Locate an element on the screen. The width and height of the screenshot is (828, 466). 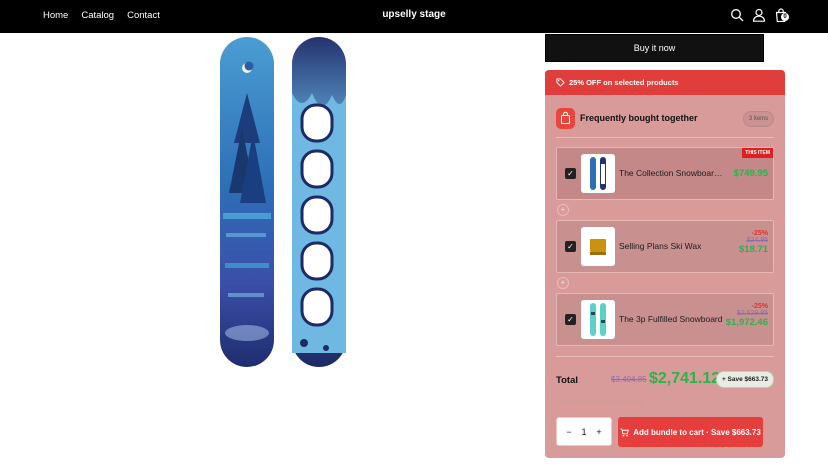
store-brand: upselly stage is located at coordinates (414, 14).